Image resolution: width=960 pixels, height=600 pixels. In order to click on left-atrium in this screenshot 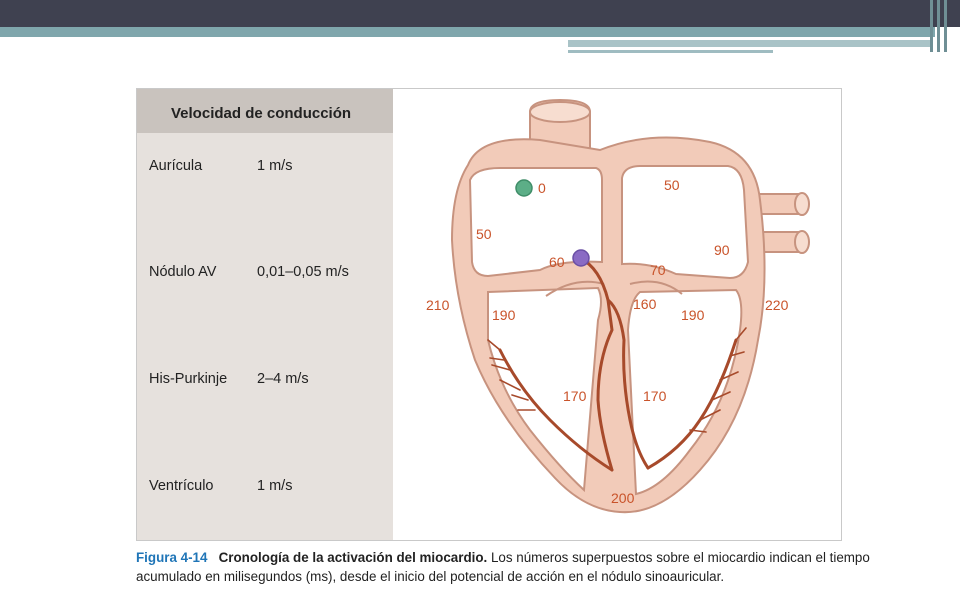, I will do `click(685, 222)`.